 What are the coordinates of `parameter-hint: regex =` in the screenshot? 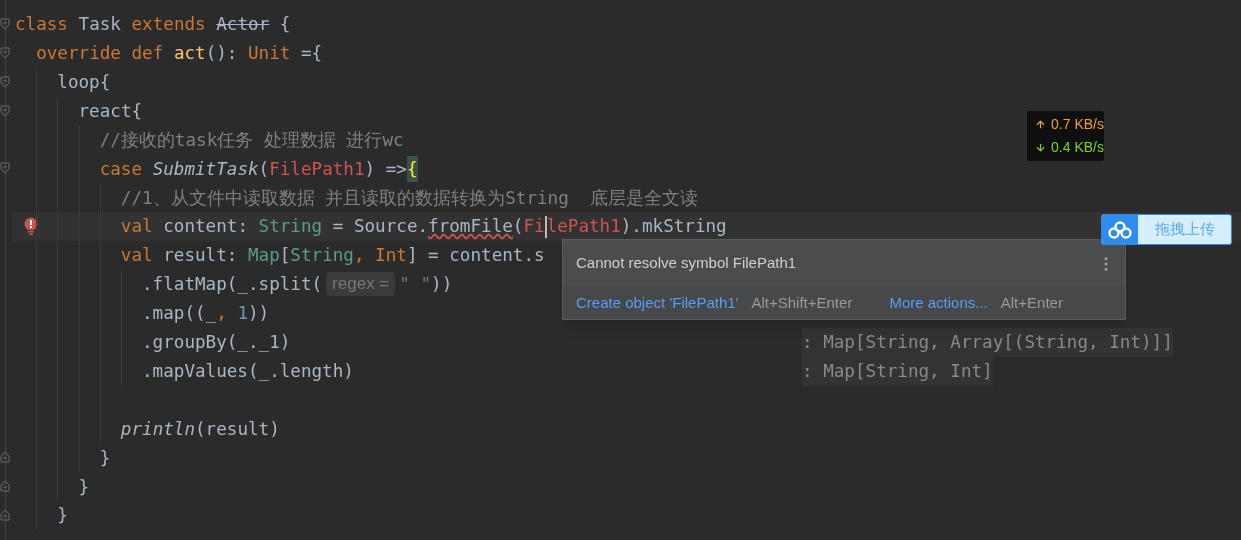 It's located at (361, 284).